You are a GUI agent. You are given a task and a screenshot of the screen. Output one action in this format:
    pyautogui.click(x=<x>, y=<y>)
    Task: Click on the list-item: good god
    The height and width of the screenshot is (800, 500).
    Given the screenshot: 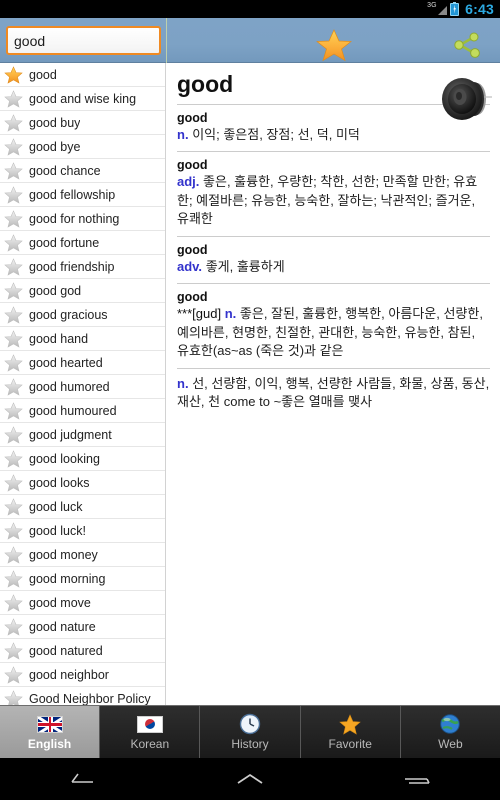 What is the action you would take?
    pyautogui.click(x=82, y=291)
    